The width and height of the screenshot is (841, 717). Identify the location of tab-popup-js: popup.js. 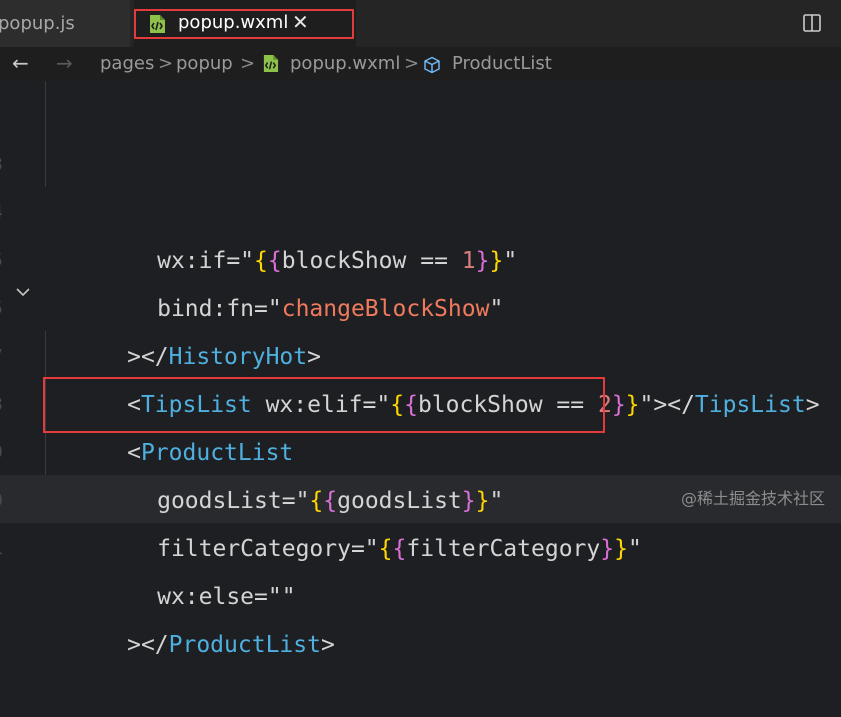
(65, 23).